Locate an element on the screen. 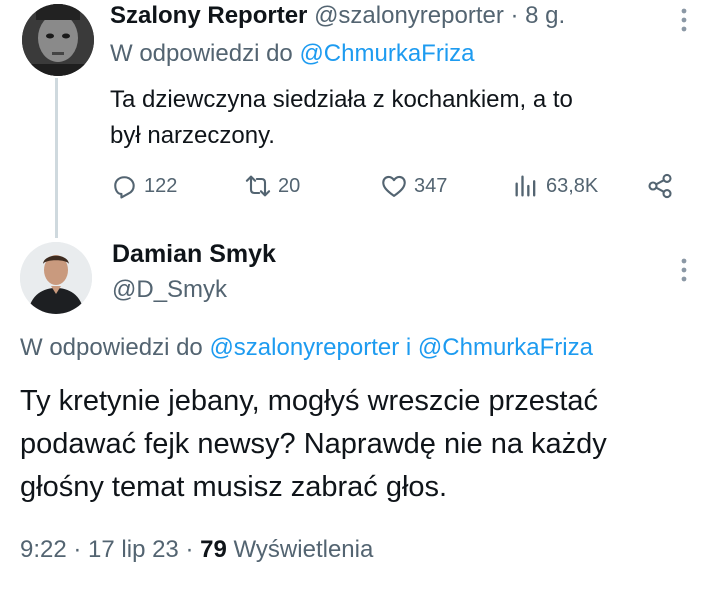  tweet-meta: 9:22 · 17 lip 23 · 79 Wyświetlenia is located at coordinates (196, 550).